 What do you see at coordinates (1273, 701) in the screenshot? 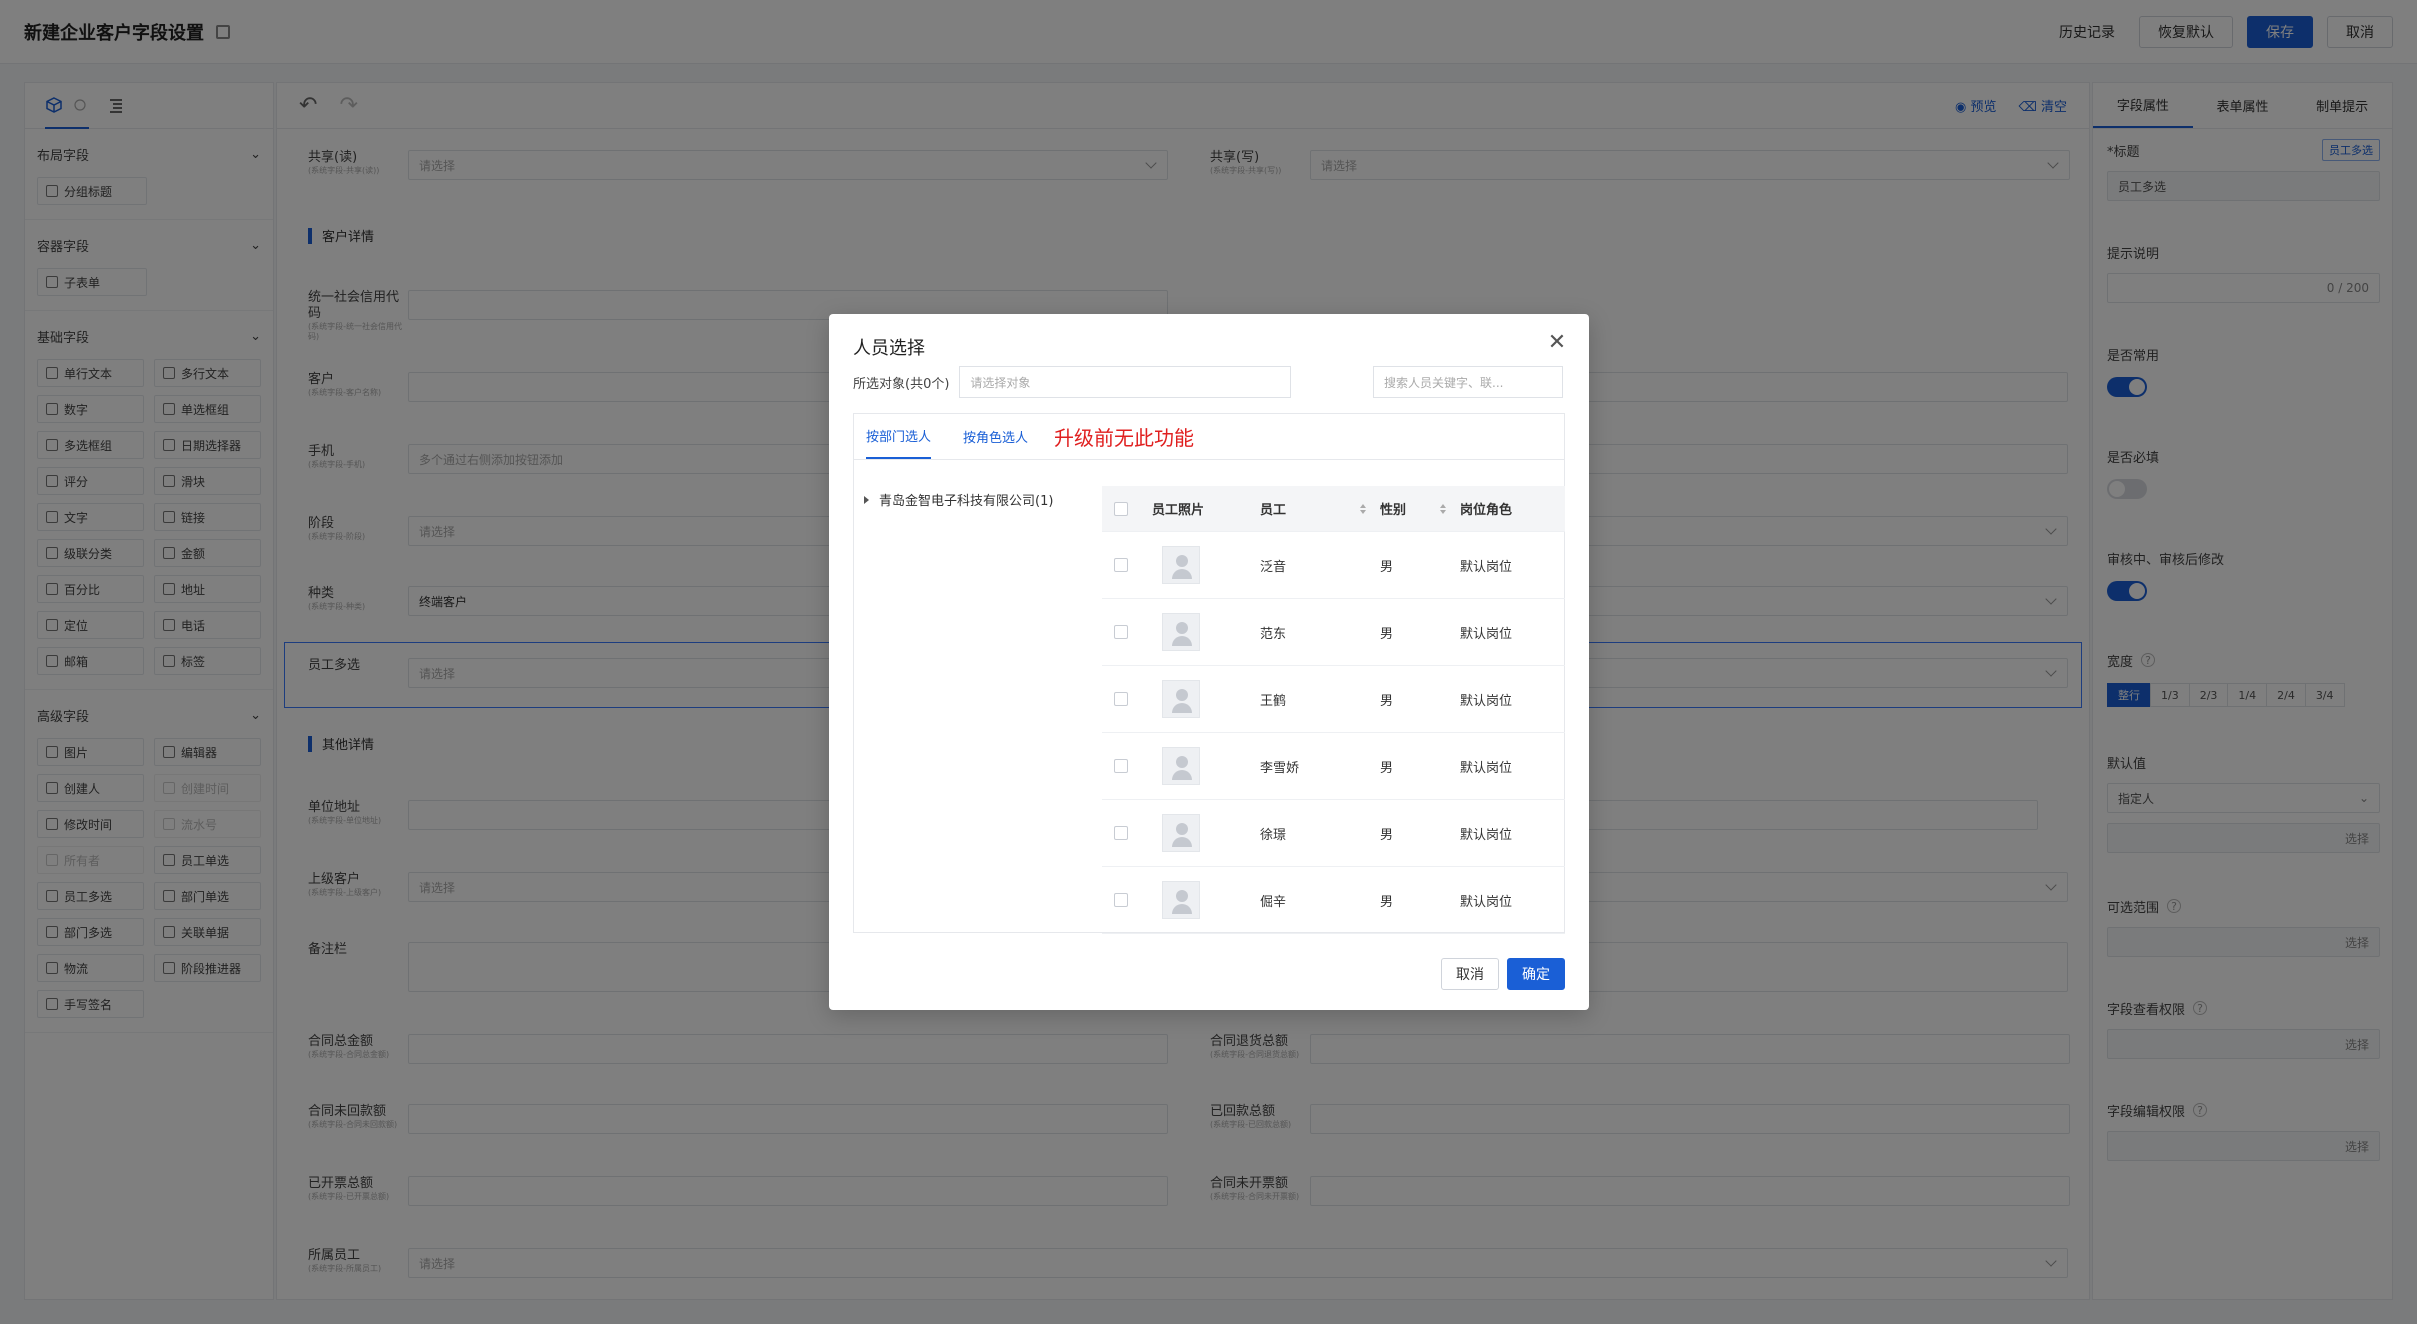
I see `employee-name: 王鹤` at bounding box center [1273, 701].